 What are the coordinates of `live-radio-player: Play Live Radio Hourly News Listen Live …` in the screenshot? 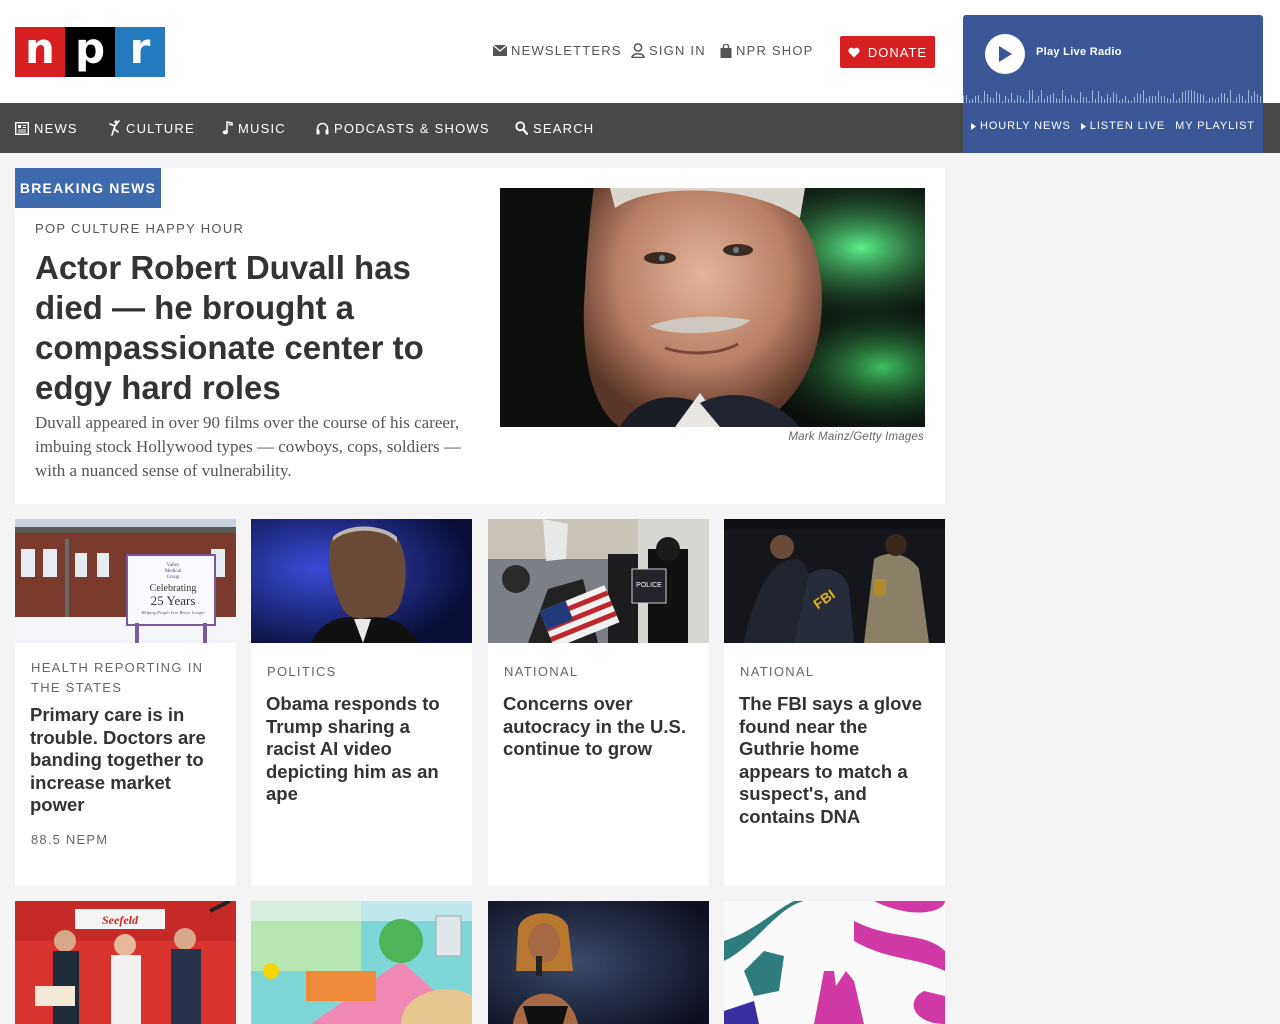 It's located at (1113, 84).